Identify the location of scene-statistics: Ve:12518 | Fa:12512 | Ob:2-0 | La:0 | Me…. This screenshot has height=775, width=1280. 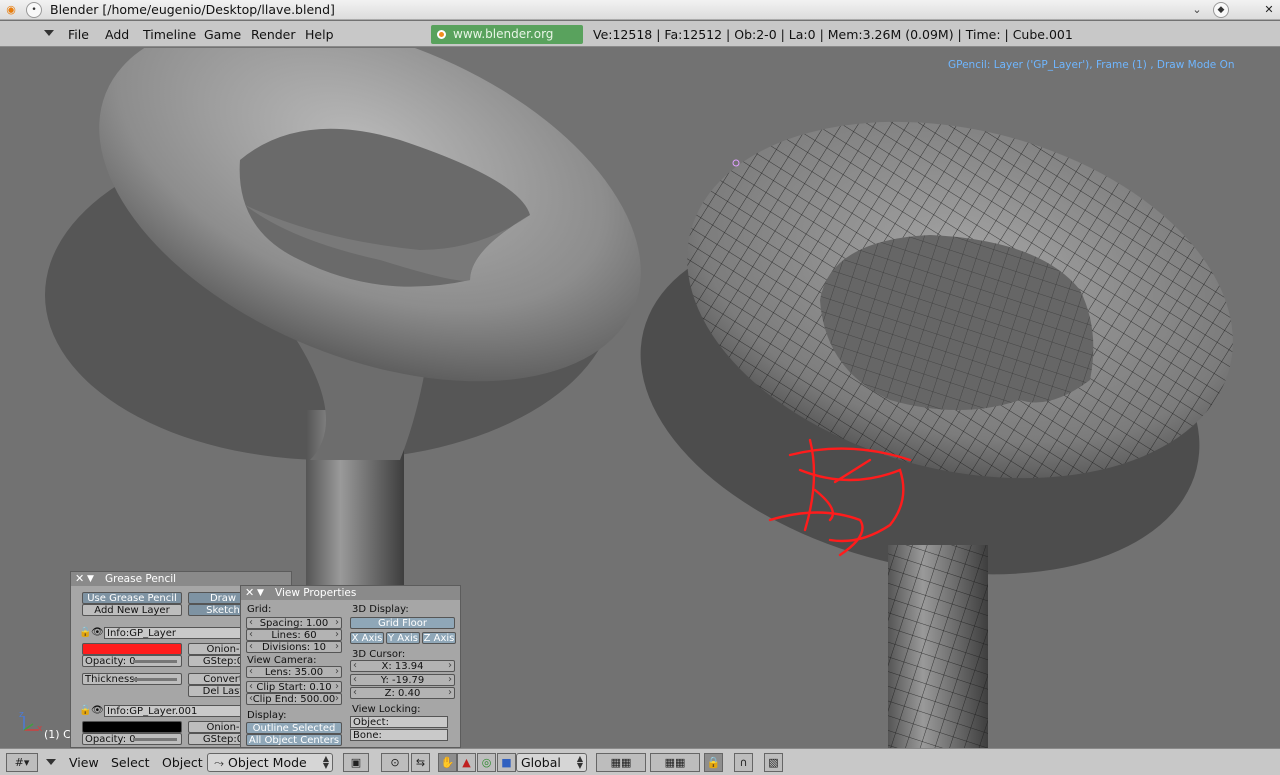
(833, 34).